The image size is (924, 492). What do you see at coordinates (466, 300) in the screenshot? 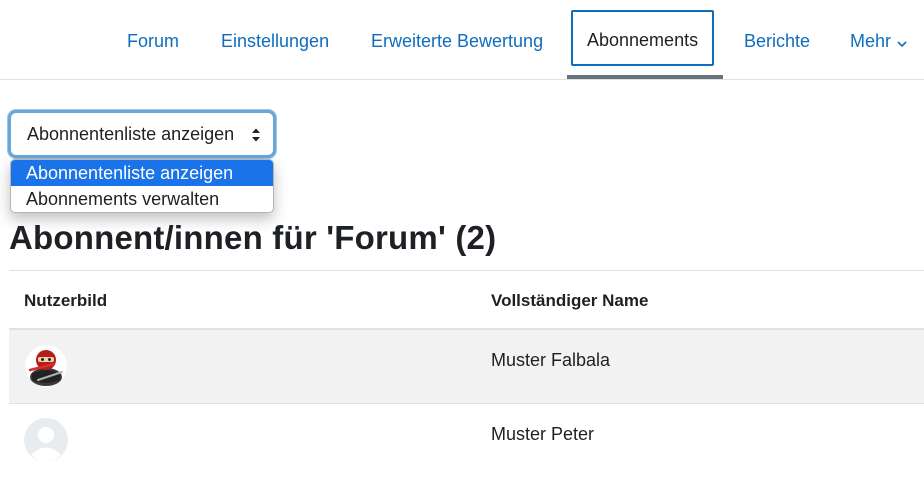
I see `table-header: Nutzerbild Vollständiger Name` at bounding box center [466, 300].